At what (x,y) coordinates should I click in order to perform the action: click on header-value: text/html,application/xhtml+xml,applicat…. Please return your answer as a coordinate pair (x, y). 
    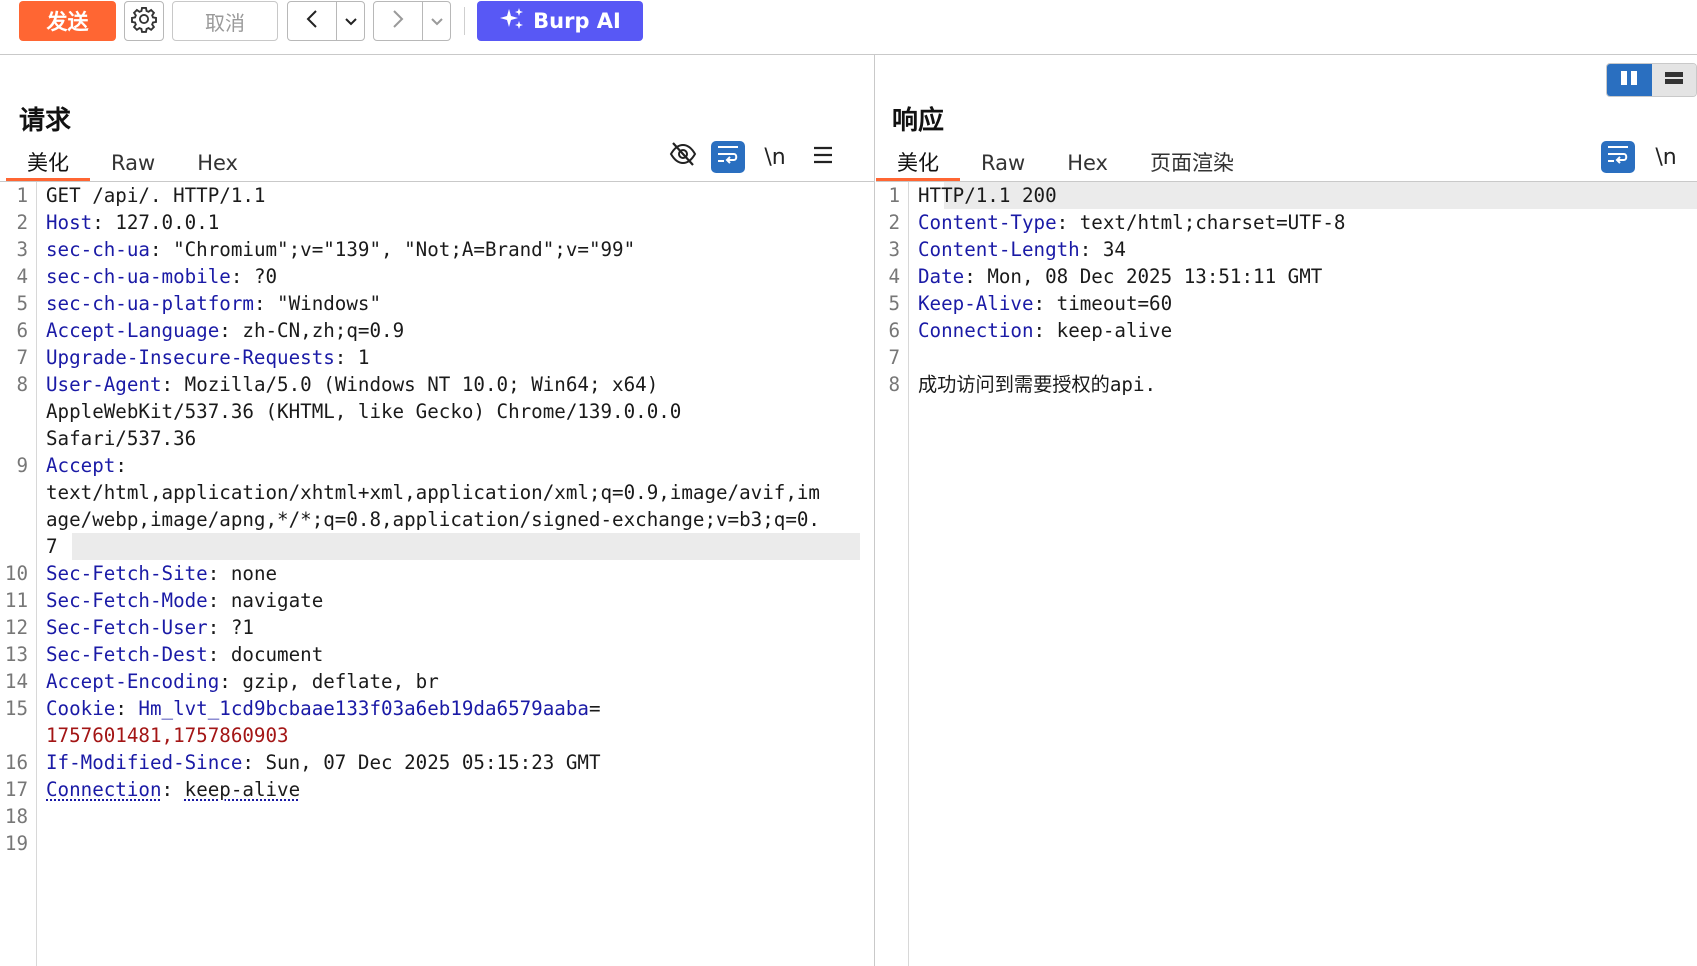
    Looking at the image, I should click on (433, 492).